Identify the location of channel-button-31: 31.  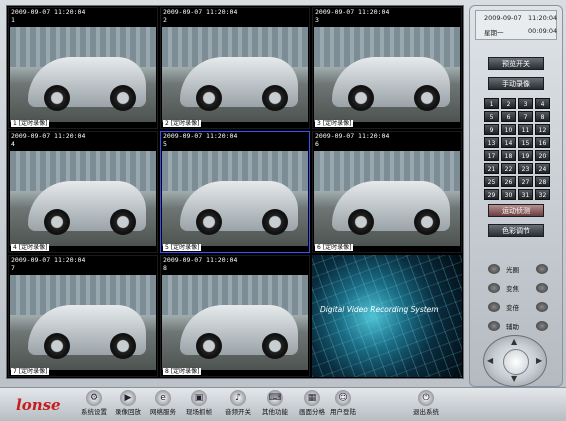
(525, 194).